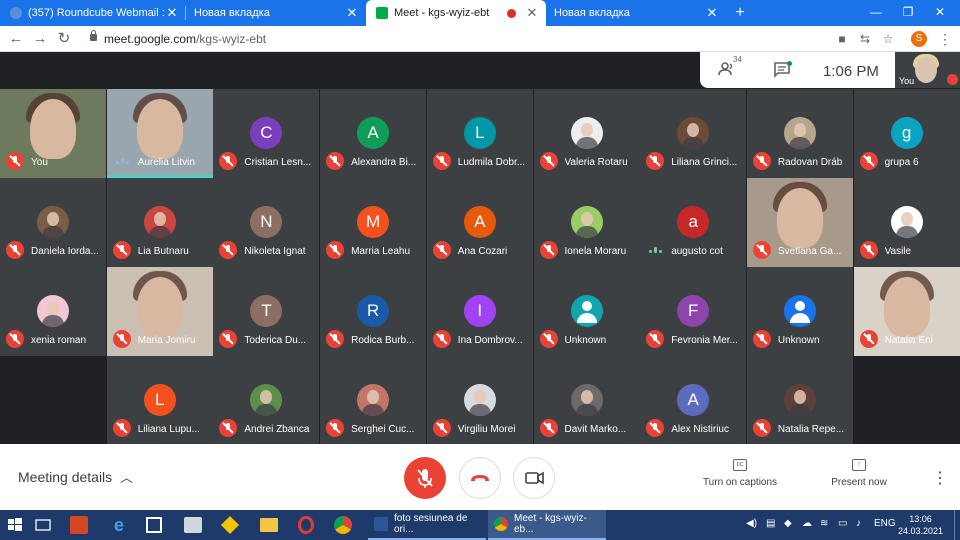 Image resolution: width=960 pixels, height=540 pixels. Describe the element at coordinates (927, 70) in the screenshot. I see `self-view-tile: You` at that location.